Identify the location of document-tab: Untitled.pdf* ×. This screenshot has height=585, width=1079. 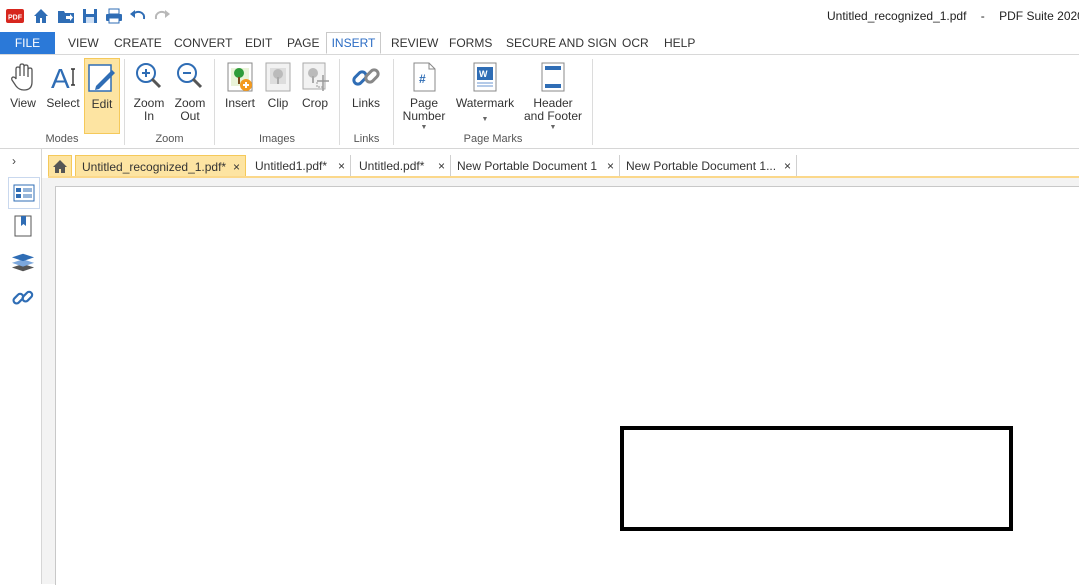
(402, 166).